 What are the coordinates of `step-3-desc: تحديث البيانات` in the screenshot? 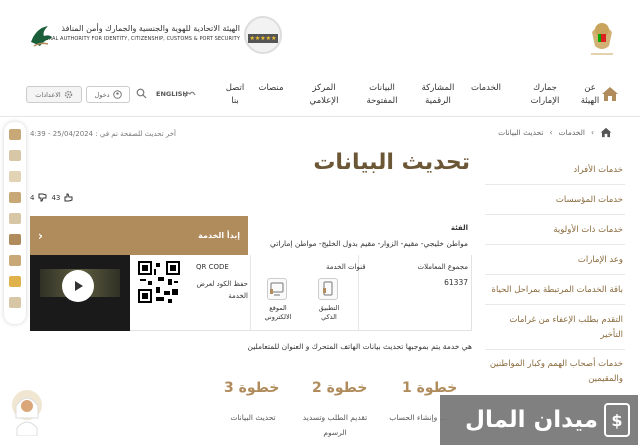 It's located at (253, 417).